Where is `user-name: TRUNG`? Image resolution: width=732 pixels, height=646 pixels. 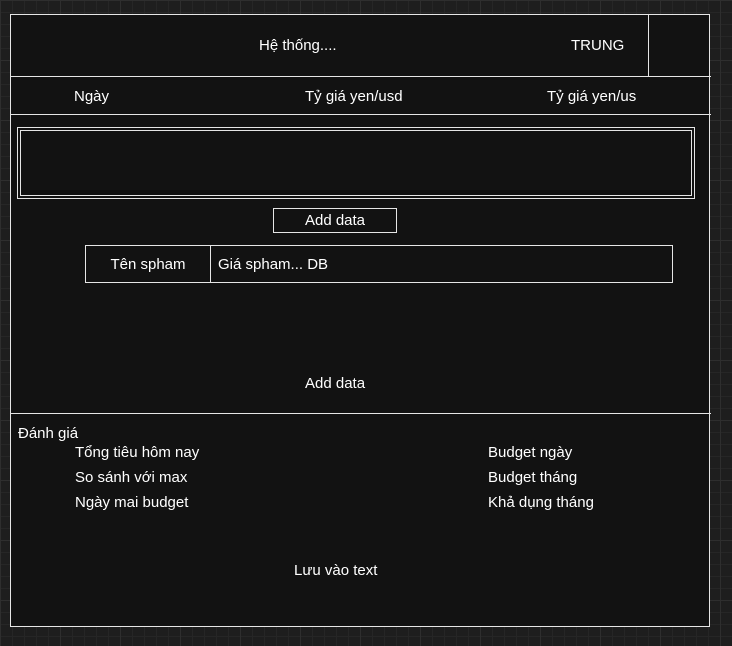 user-name: TRUNG is located at coordinates (597, 46).